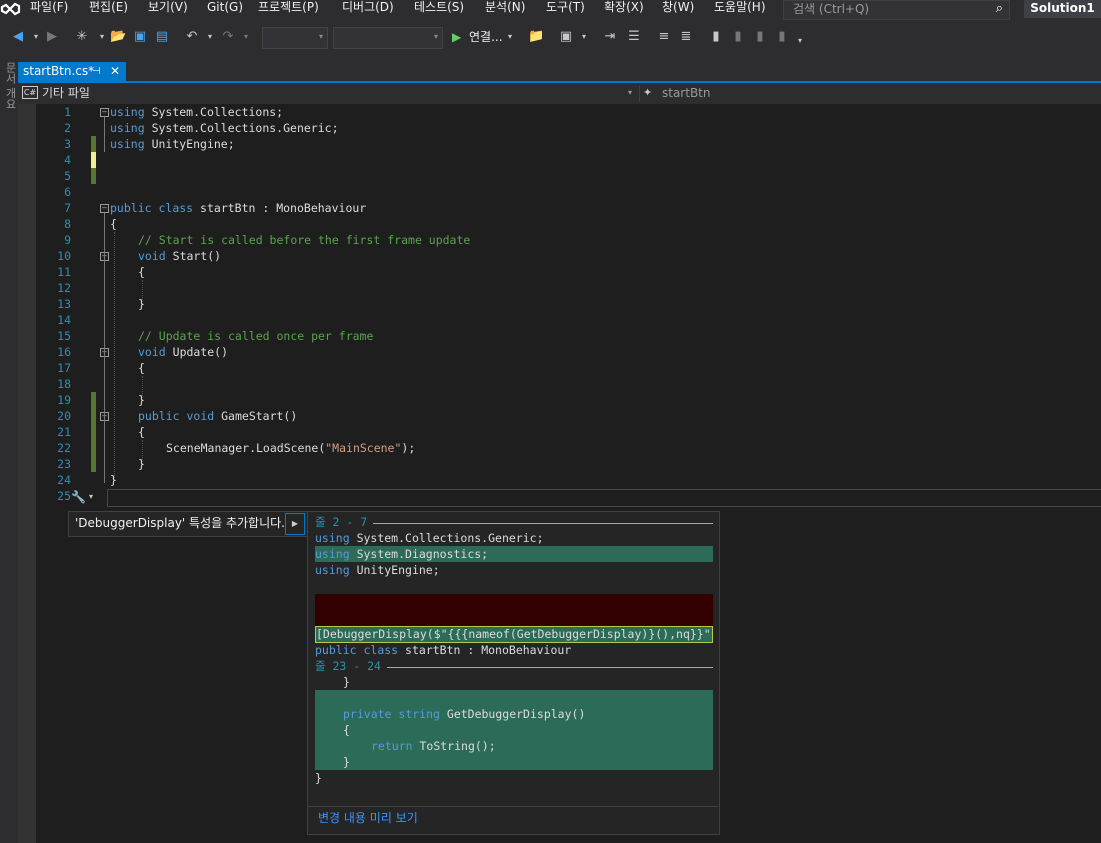 This screenshot has height=843, width=1101. I want to click on code-line: using UnityEngine;, so click(172, 144).